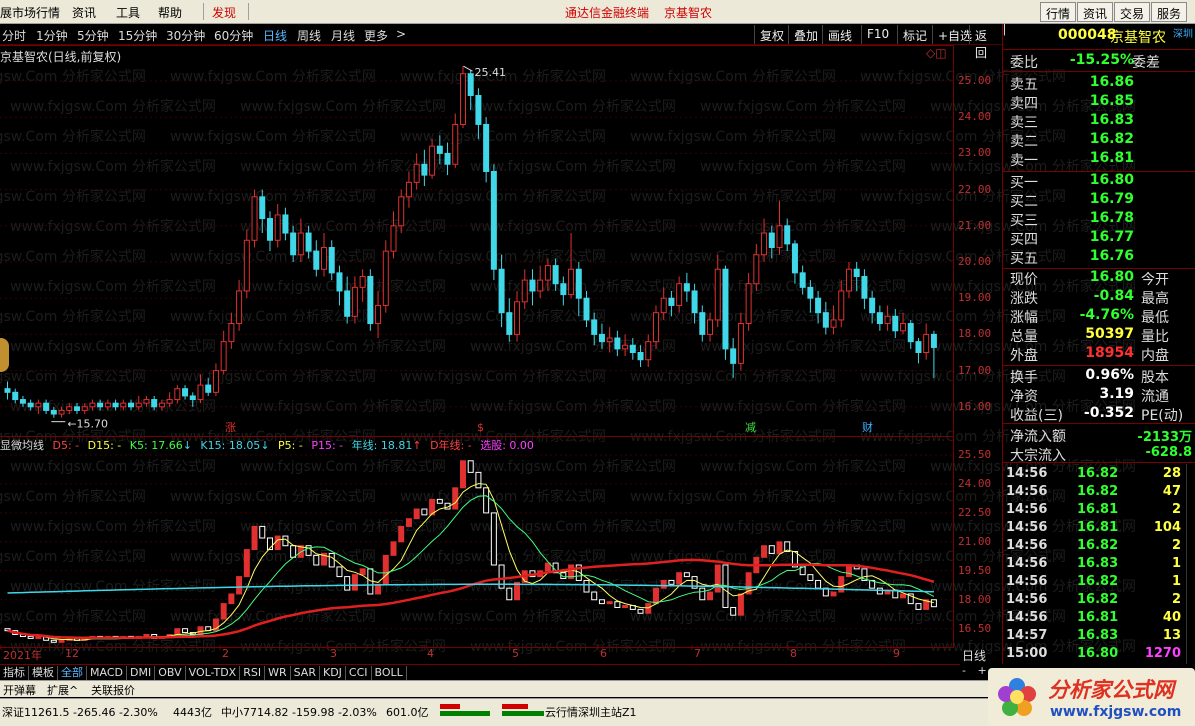 Image resolution: width=1195 pixels, height=726 pixels. What do you see at coordinates (52, 35) in the screenshot?
I see `period-1min: 1分钟` at bounding box center [52, 35].